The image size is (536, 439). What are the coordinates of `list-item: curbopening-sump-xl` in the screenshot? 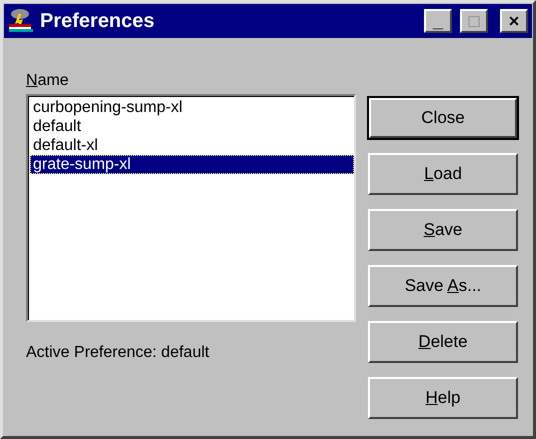 It's located at (192, 107).